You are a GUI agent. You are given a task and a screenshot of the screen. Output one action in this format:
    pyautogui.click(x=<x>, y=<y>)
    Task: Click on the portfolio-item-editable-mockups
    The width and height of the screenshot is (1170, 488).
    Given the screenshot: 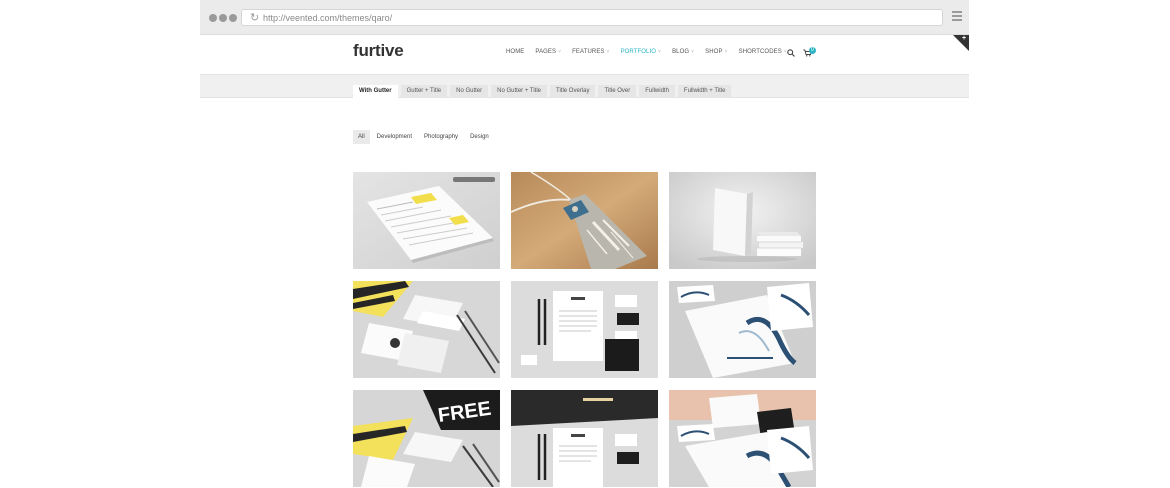 What is the action you would take?
    pyautogui.click(x=426, y=329)
    